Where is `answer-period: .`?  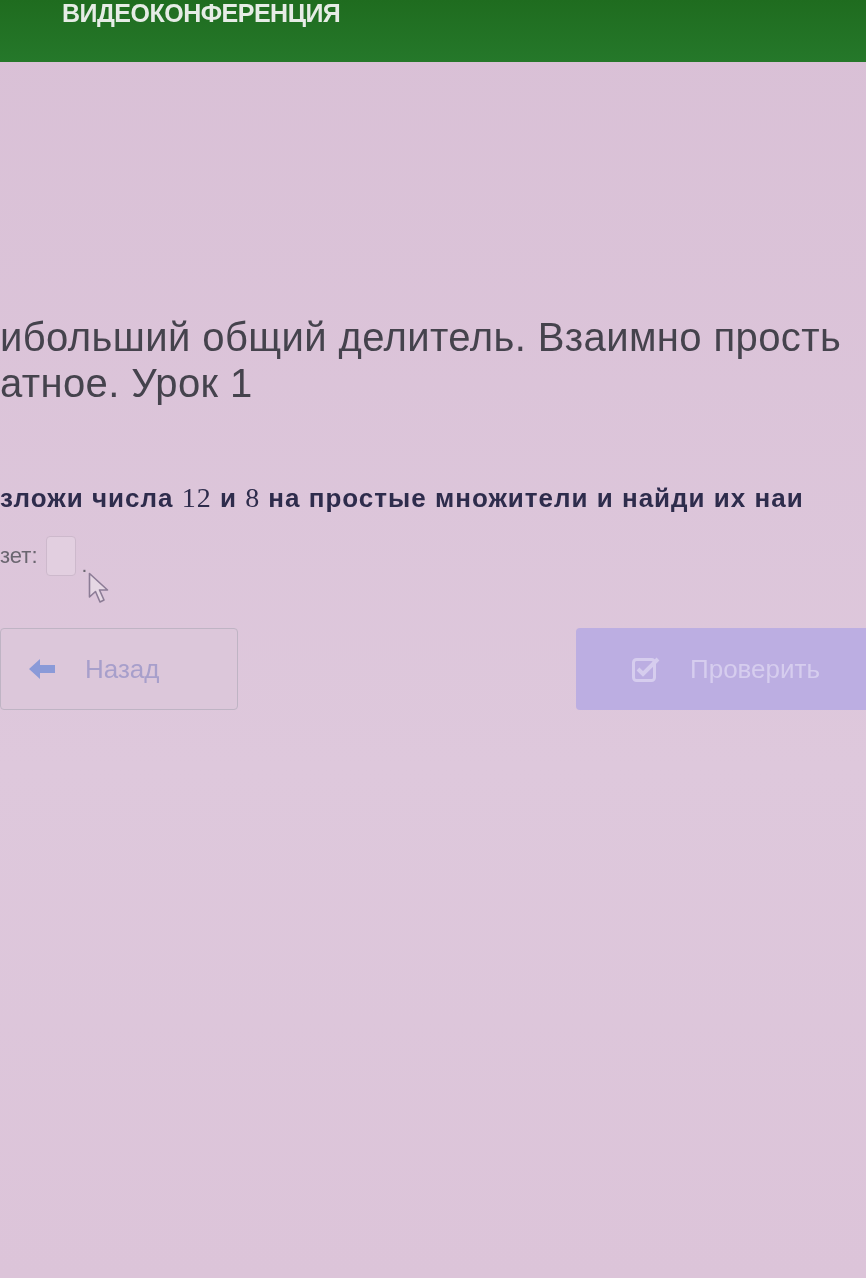 answer-period: . is located at coordinates (84, 565).